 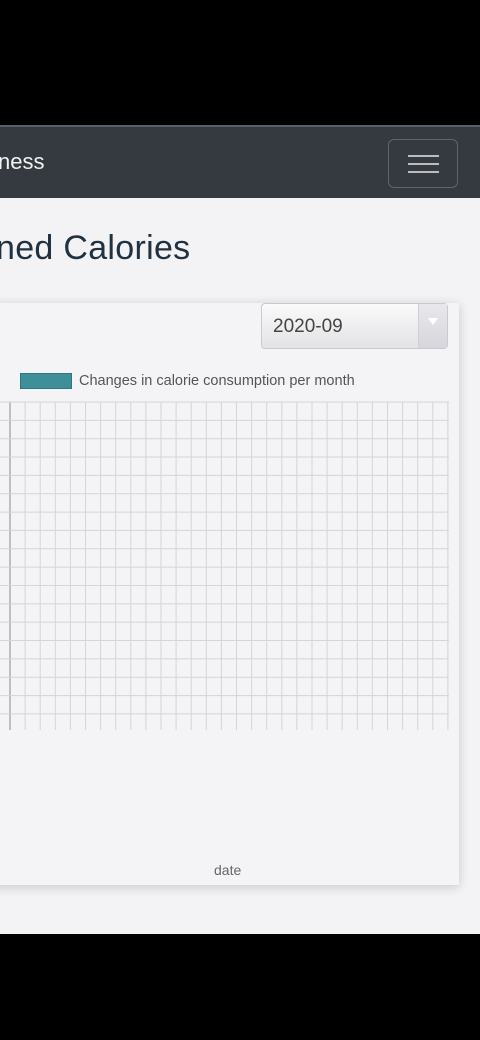 What do you see at coordinates (240, 161) in the screenshot?
I see `navbar: ness` at bounding box center [240, 161].